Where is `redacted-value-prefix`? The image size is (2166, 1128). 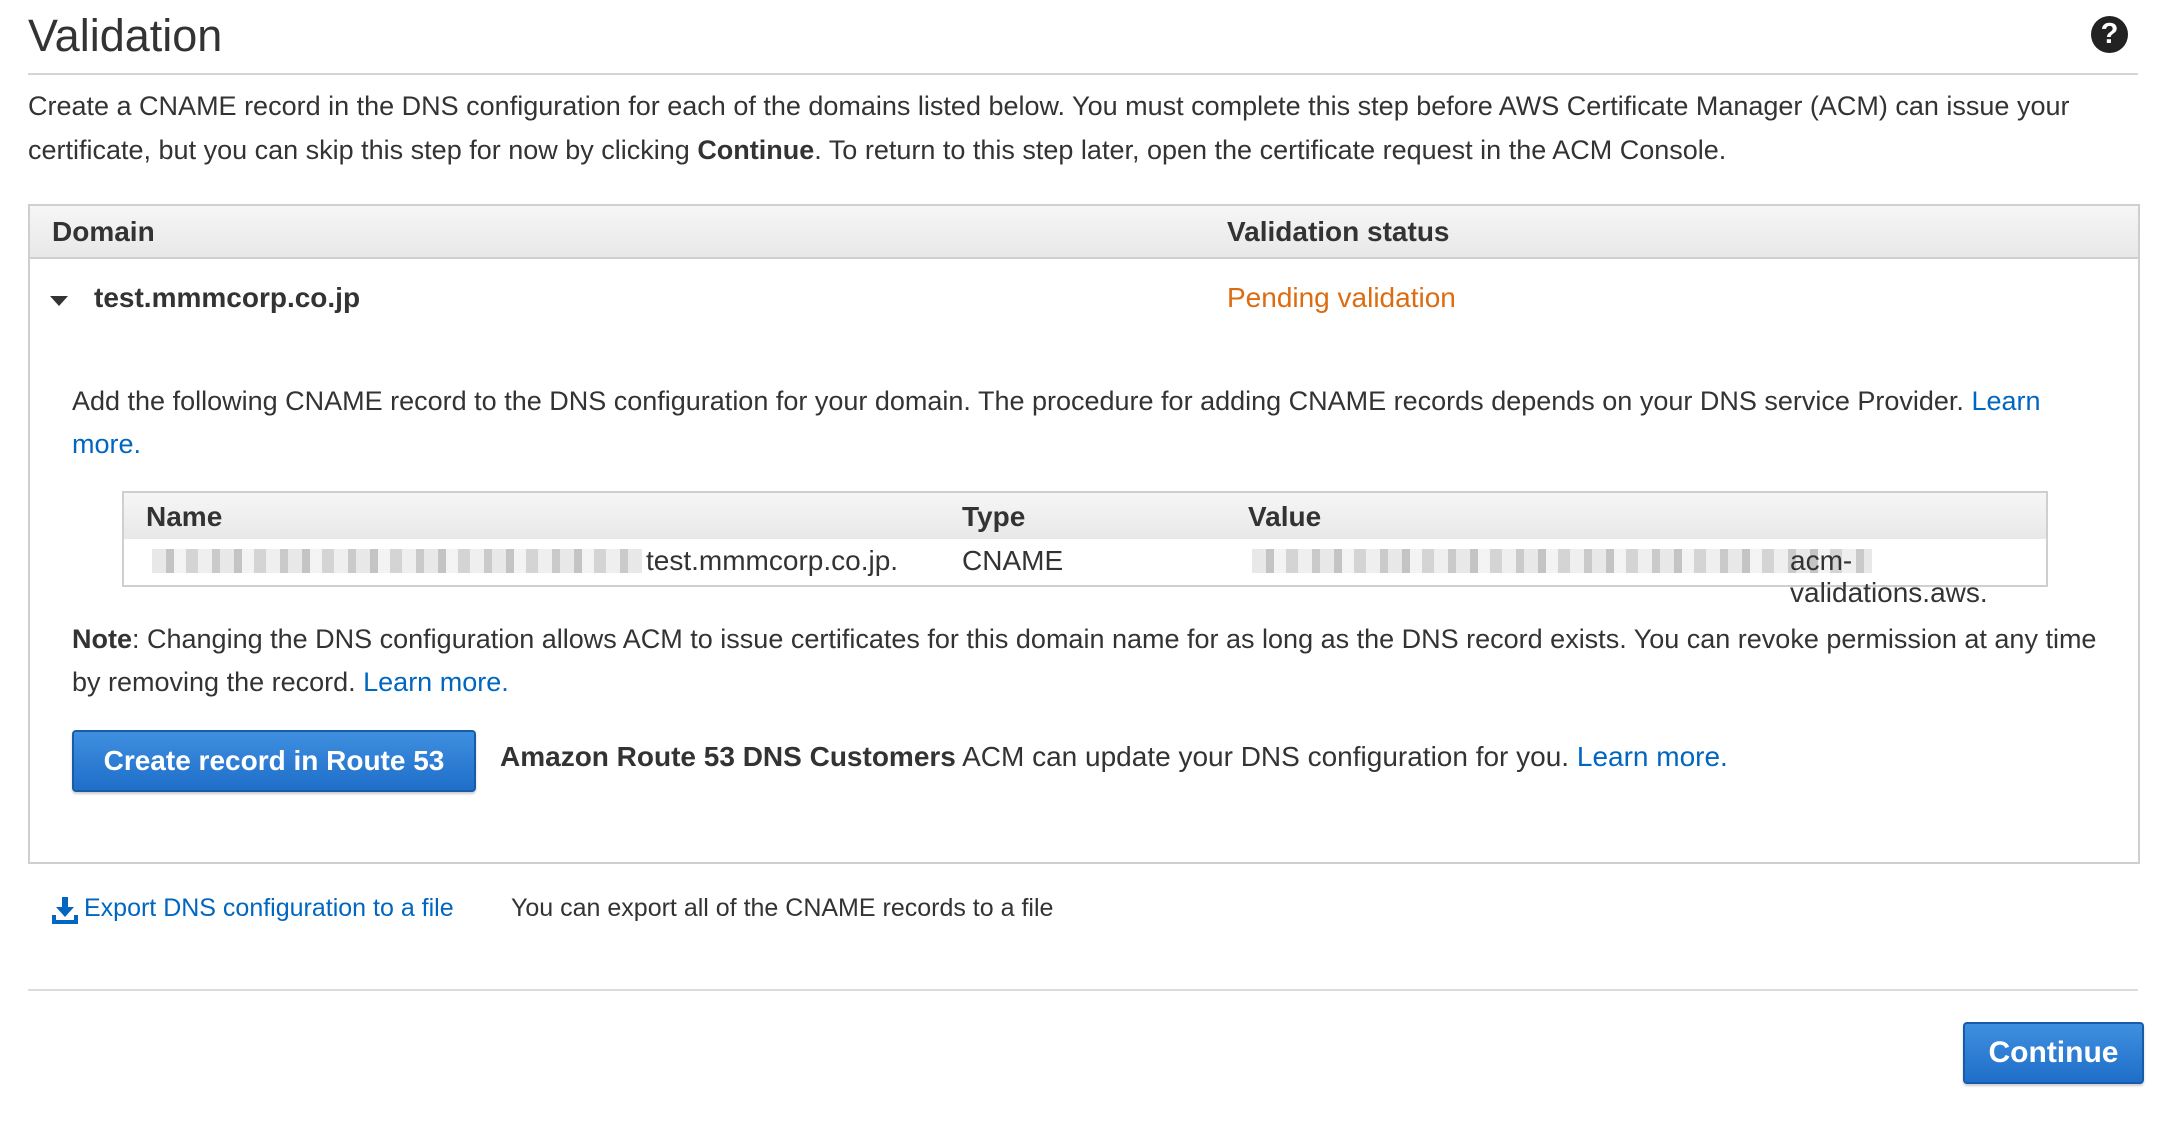
redacted-value-prefix is located at coordinates (1562, 561).